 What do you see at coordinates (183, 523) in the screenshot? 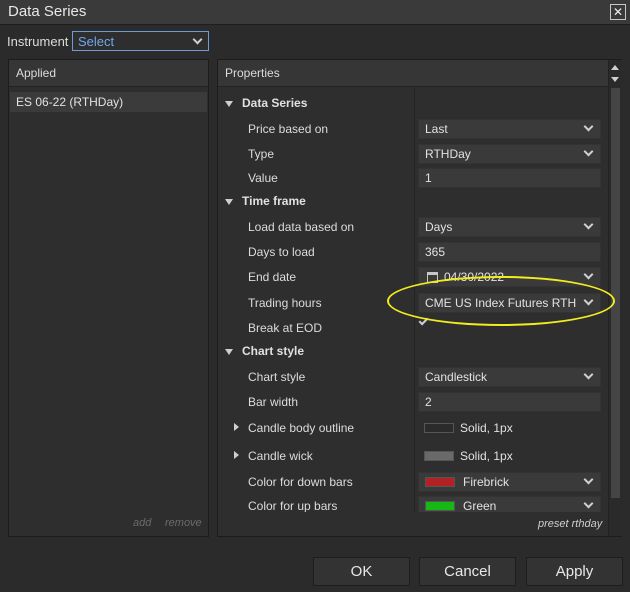
I see `remove-link: remove` at bounding box center [183, 523].